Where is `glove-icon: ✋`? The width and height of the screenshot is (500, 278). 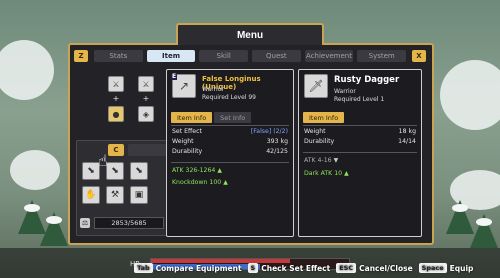
glove-icon: ✋ is located at coordinates (91, 195).